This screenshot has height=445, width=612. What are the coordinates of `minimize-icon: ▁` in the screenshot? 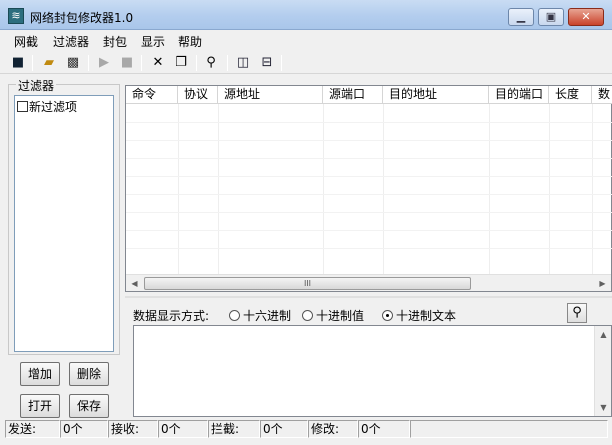 It's located at (521, 16).